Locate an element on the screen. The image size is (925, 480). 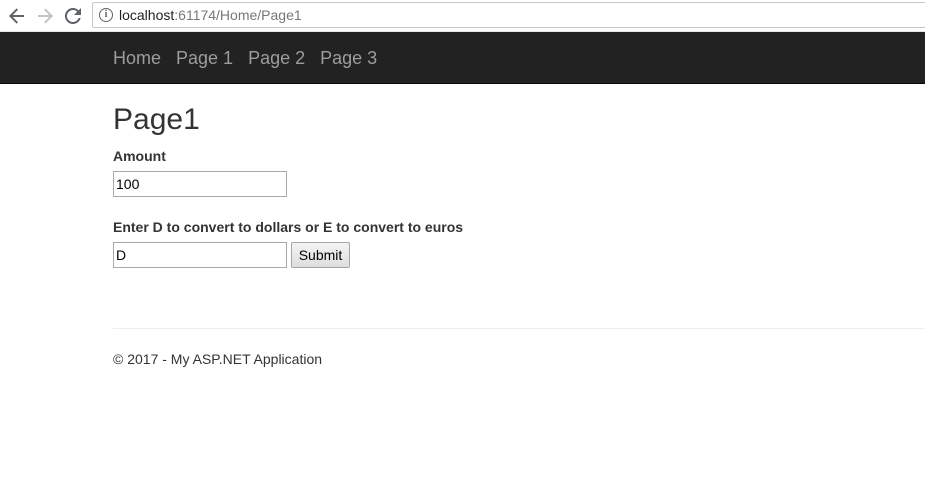
url-text: localhost:61174/Home/Page1 is located at coordinates (210, 15).